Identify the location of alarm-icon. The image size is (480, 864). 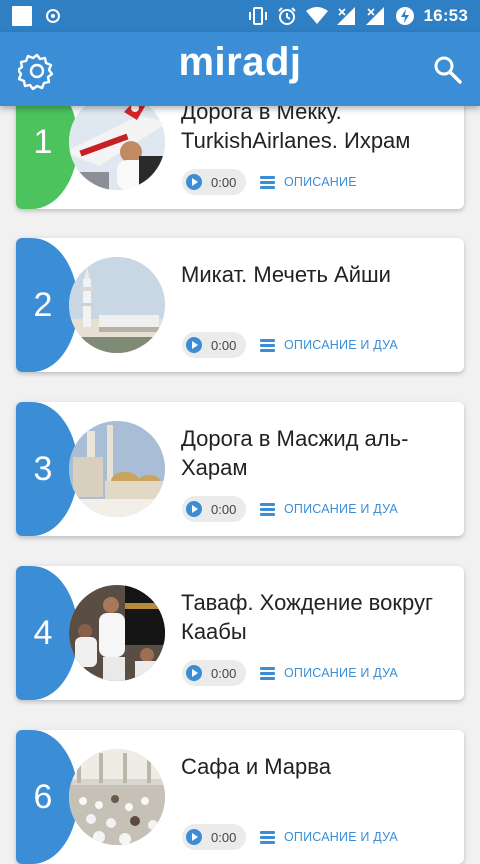
(287, 16).